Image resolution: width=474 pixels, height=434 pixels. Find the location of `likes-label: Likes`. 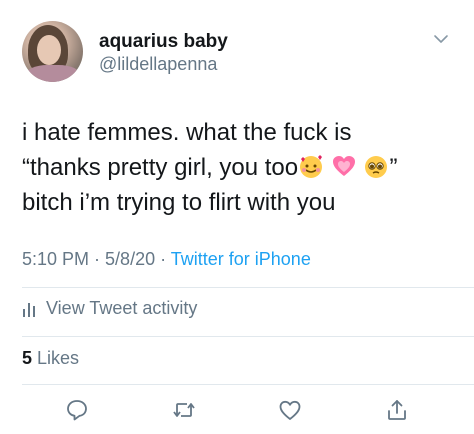

likes-label: Likes is located at coordinates (56, 358).